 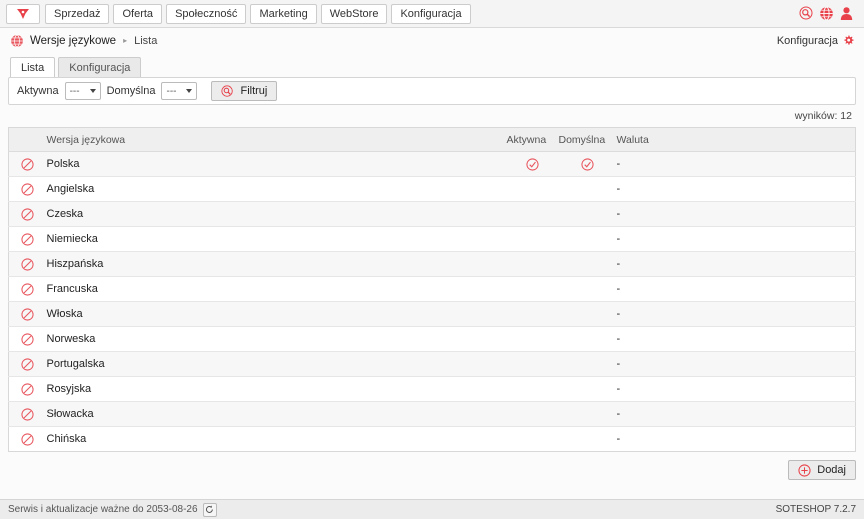 I want to click on table-row: Rosyjska -, so click(x=432, y=389).